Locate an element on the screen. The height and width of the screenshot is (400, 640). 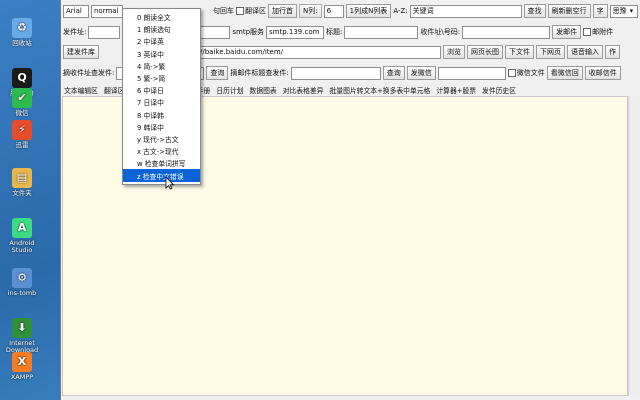
desktop-icon-label: 回收站 is located at coordinates (22, 43).